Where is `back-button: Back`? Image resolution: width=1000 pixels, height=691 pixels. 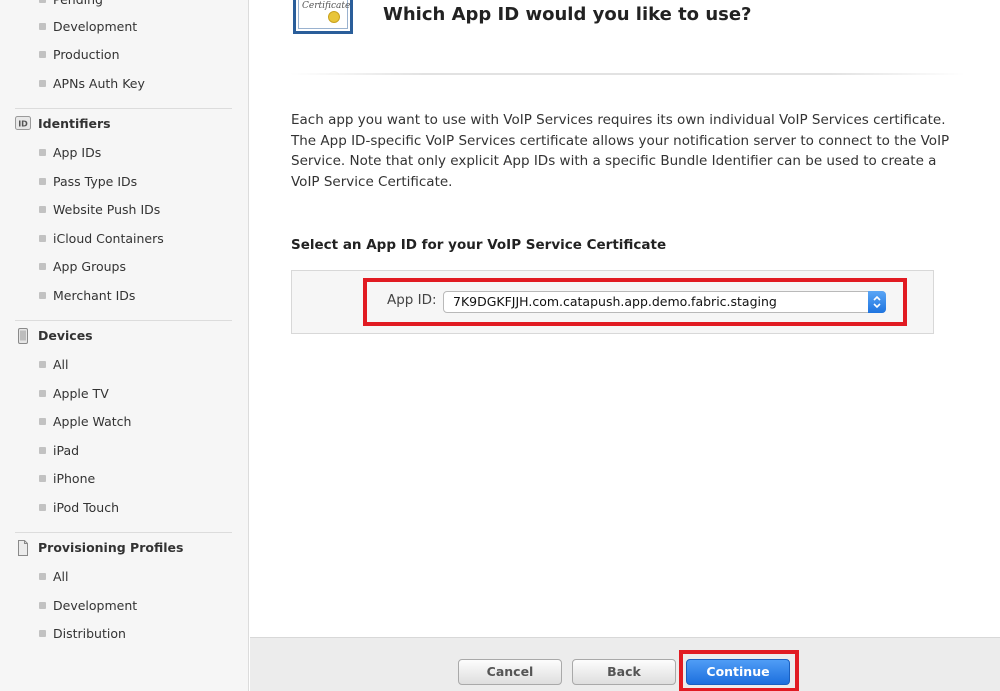
back-button: Back is located at coordinates (624, 672).